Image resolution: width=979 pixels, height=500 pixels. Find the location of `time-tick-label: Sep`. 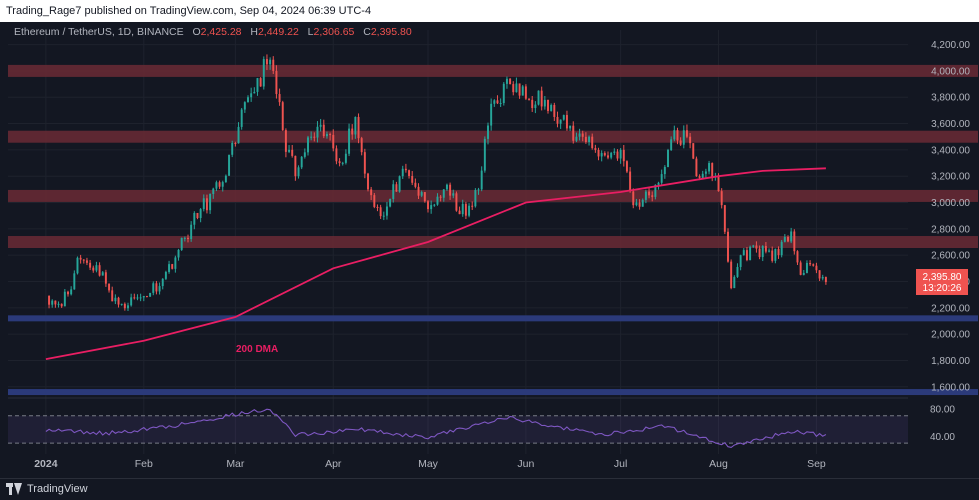

time-tick-label: Sep is located at coordinates (816, 464).